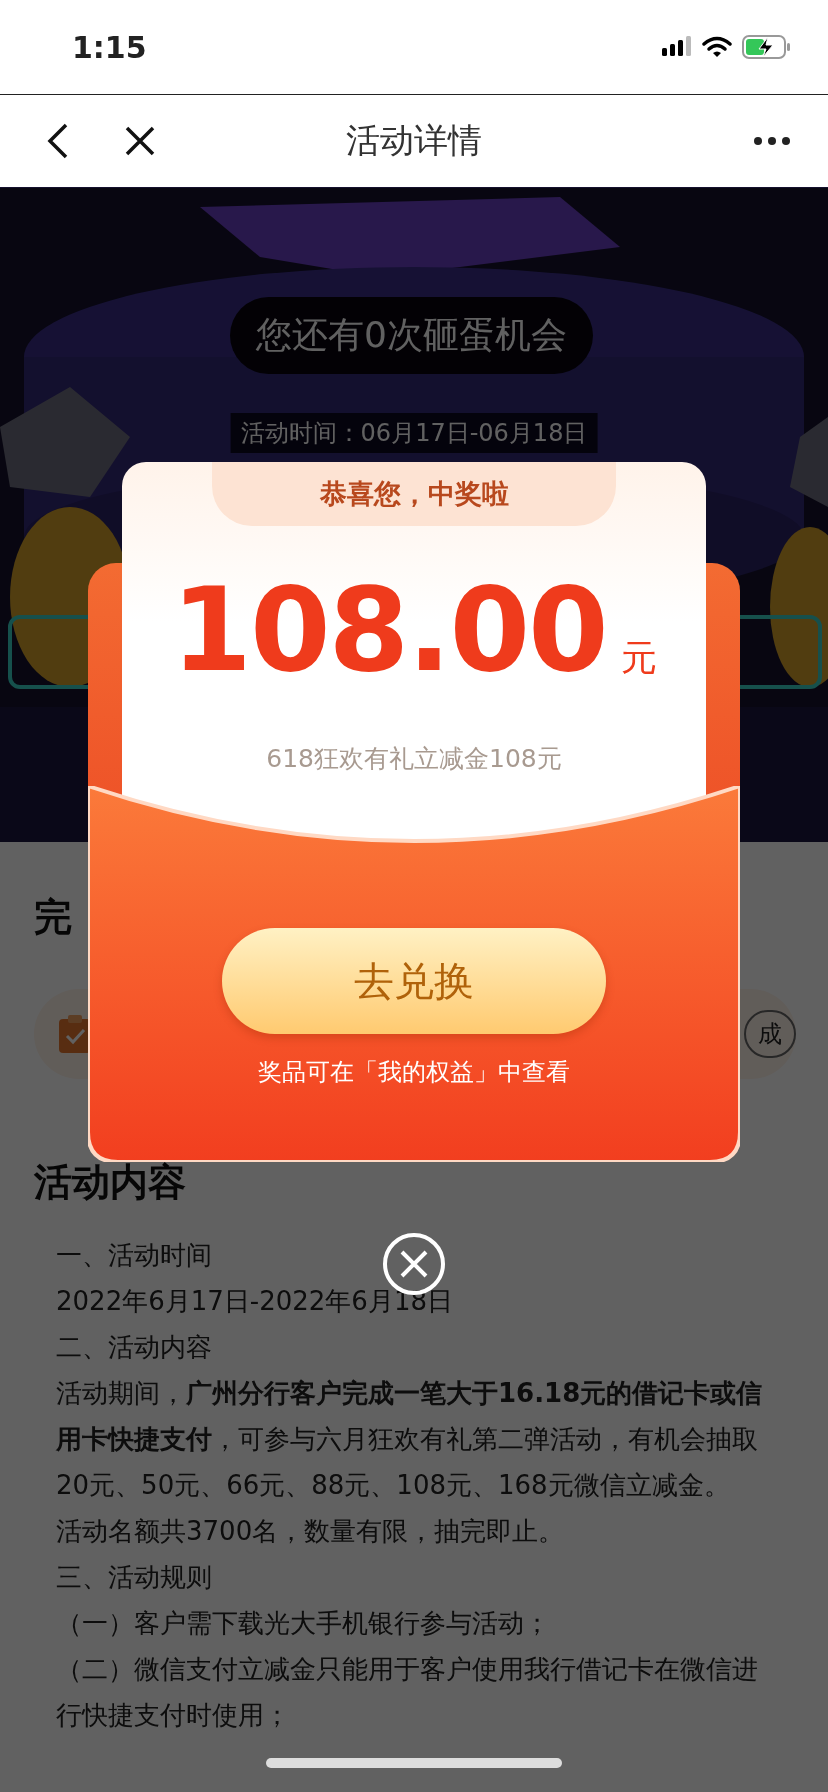 The image size is (828, 1792). Describe the element at coordinates (414, 981) in the screenshot. I see `redeem-button: 去兑换` at that location.